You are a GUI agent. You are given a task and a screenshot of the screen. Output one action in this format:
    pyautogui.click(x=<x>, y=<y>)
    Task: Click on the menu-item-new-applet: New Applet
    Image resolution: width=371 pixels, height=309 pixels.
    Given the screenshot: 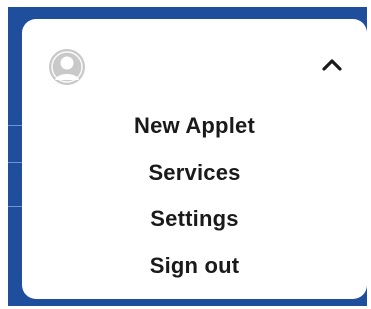 What is the action you would take?
    pyautogui.click(x=194, y=126)
    